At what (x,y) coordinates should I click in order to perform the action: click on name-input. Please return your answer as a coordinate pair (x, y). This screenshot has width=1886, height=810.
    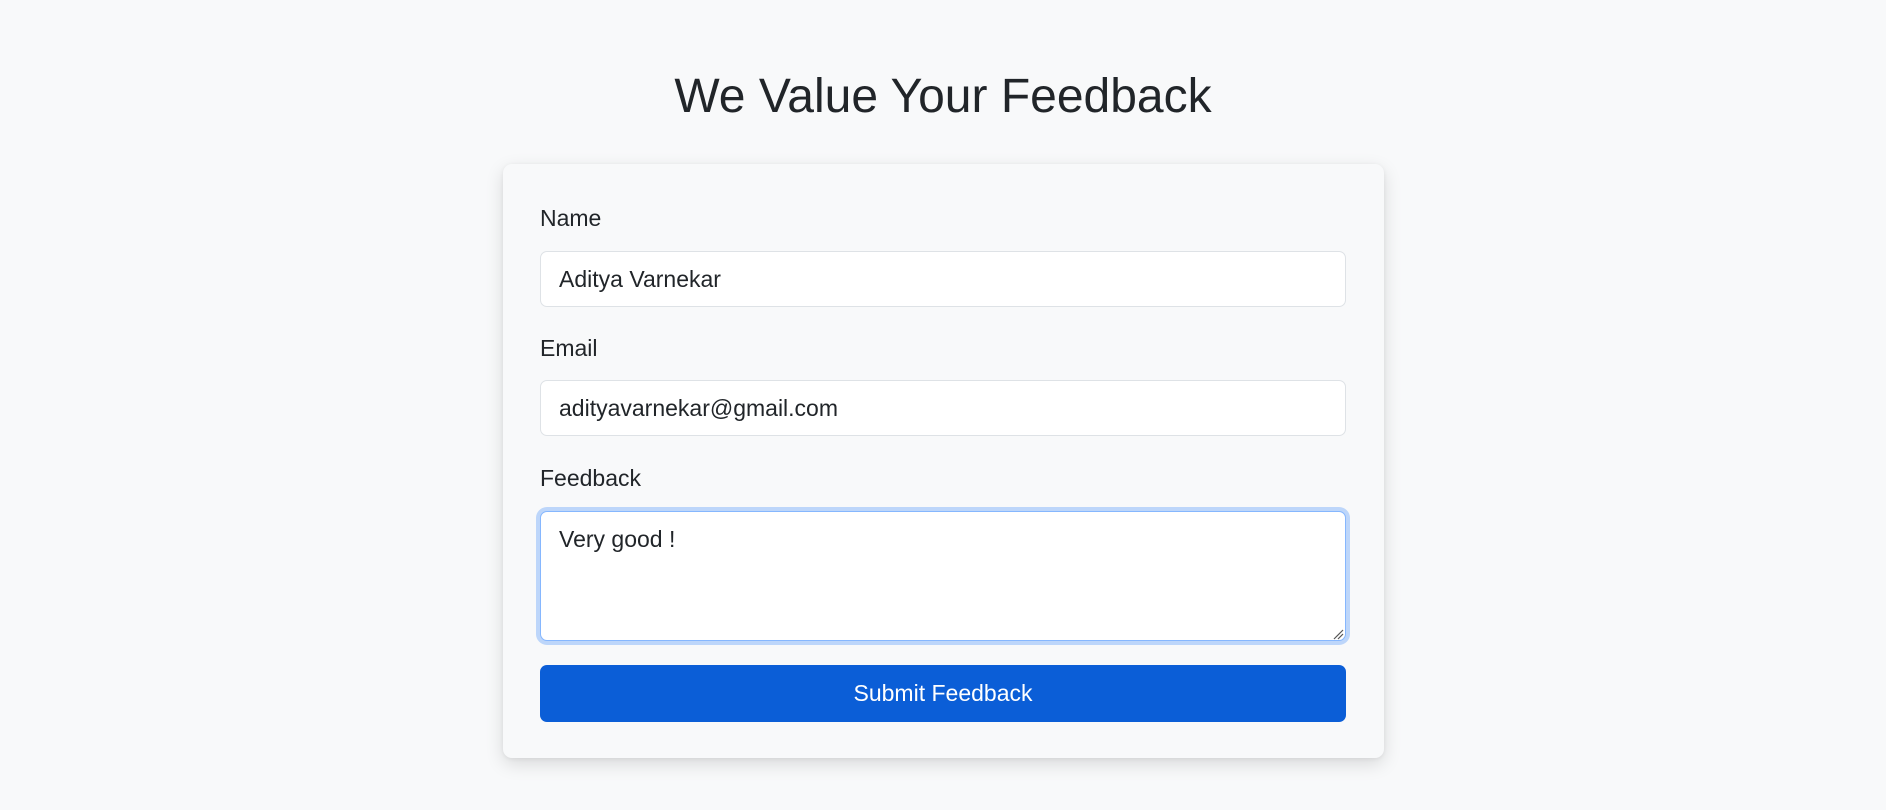
    Looking at the image, I should click on (943, 279).